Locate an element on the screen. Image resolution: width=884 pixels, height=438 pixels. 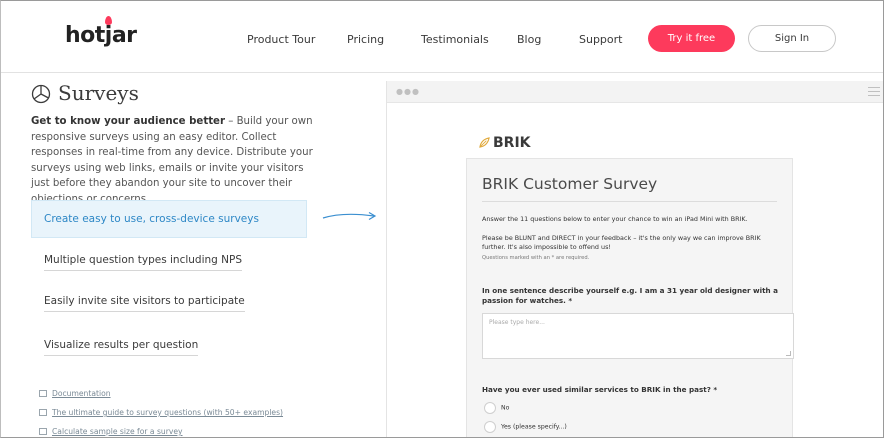
resize-handle-icon is located at coordinates (788, 353).